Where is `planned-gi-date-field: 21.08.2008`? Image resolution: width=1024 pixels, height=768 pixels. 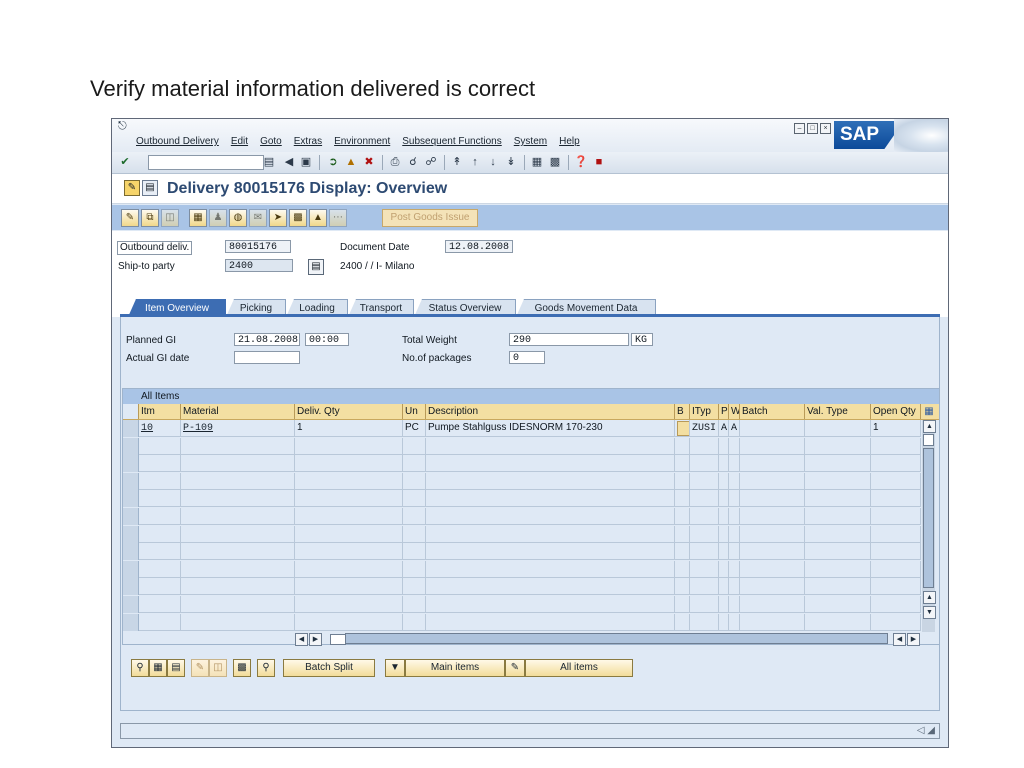
planned-gi-date-field: 21.08.2008 is located at coordinates (267, 339).